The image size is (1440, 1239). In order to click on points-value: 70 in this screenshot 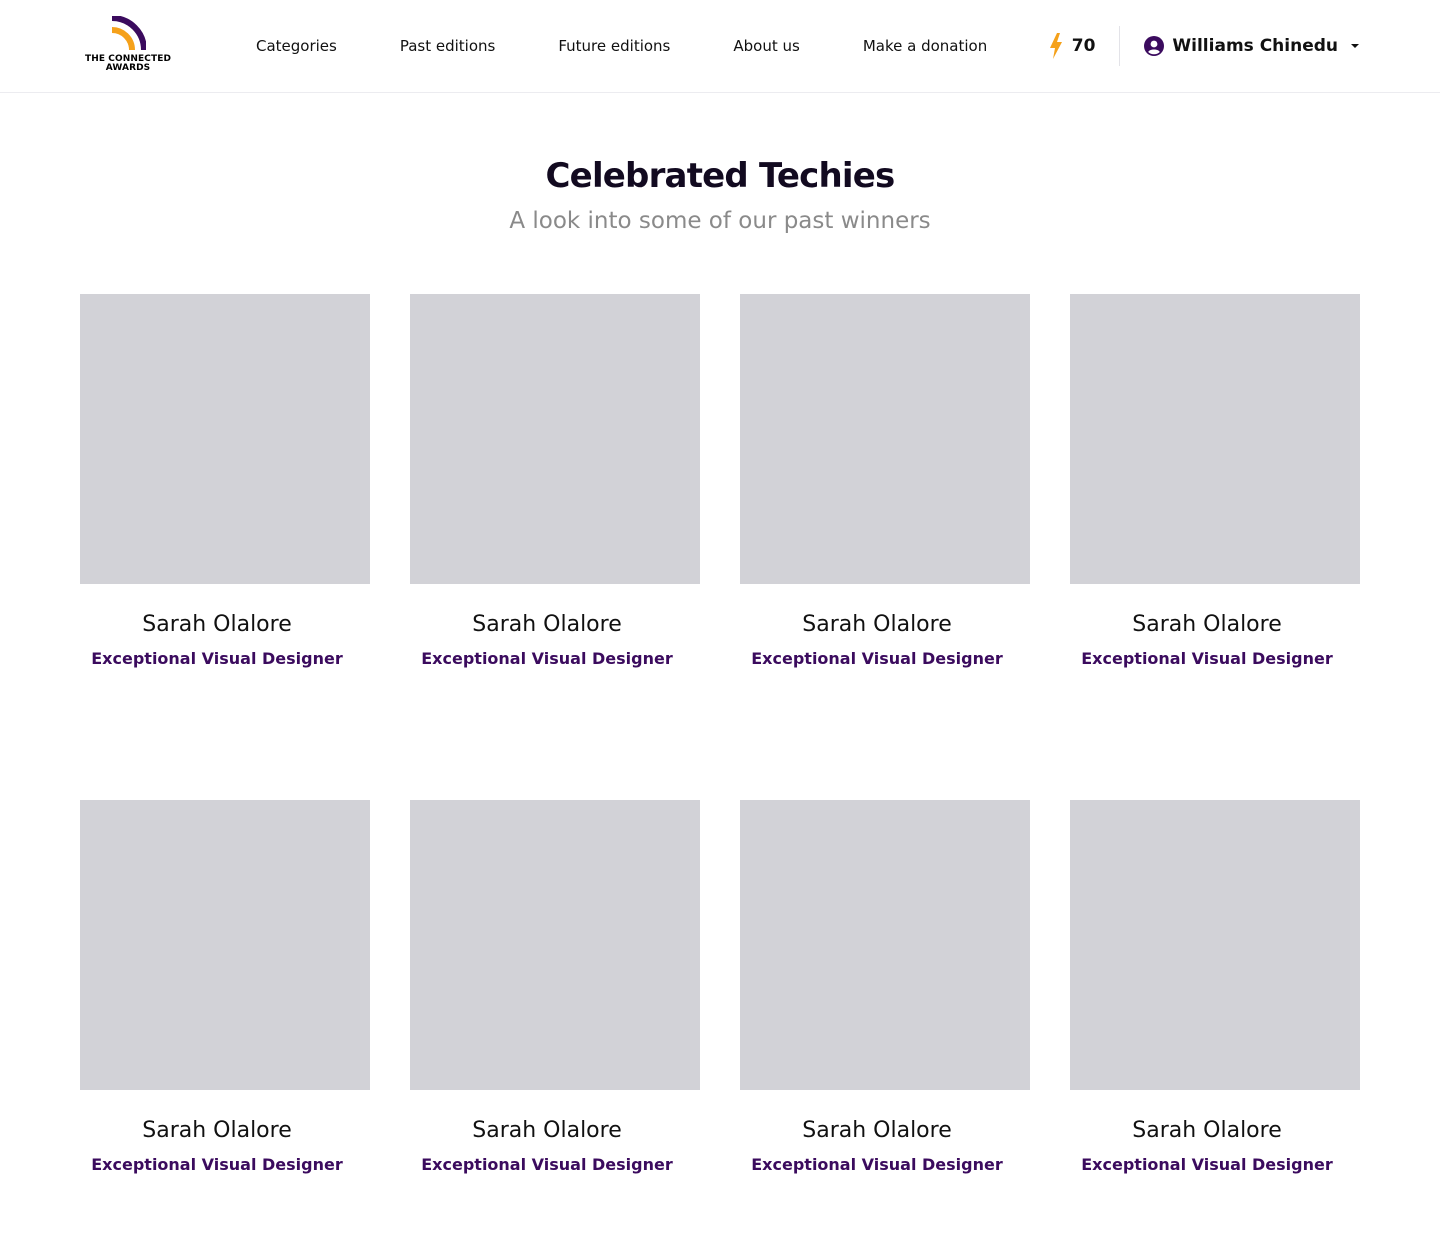, I will do `click(1083, 46)`.